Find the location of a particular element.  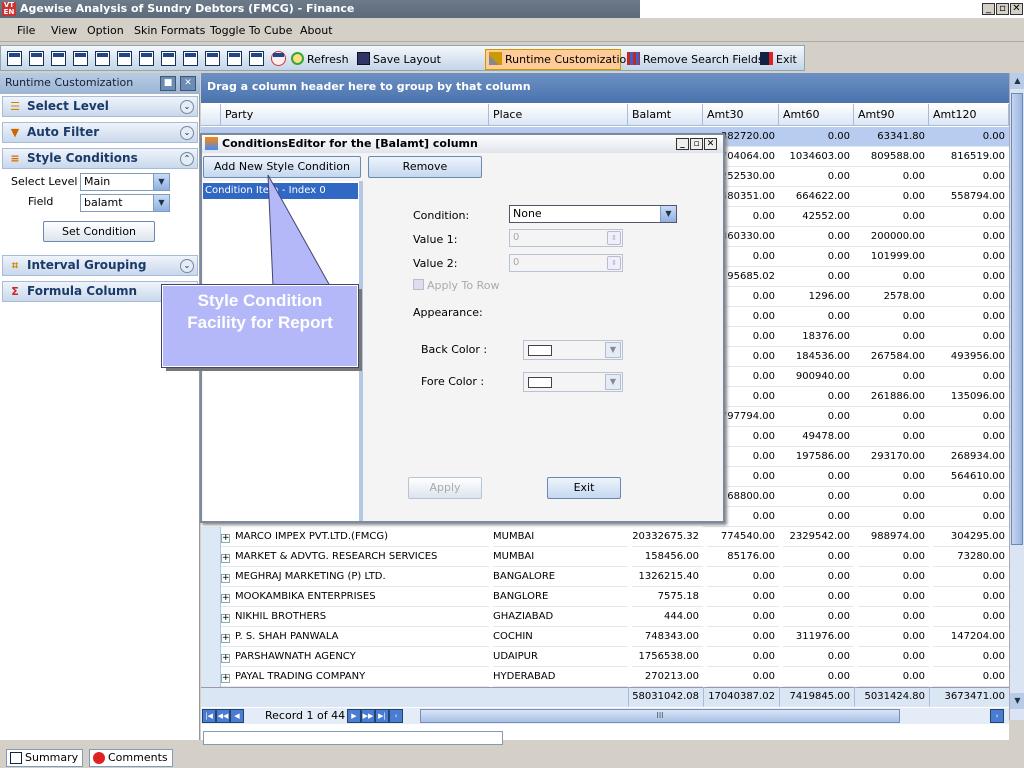

callout-box: Style Condition Facility for Report is located at coordinates (260, 326).